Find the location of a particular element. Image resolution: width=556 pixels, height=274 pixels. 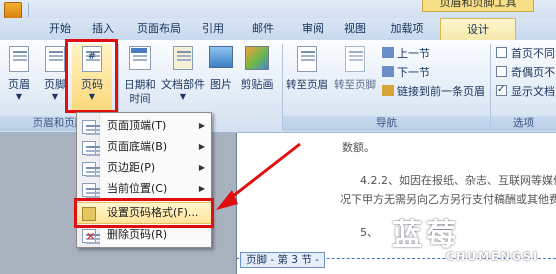

annotation-arrow-shaft is located at coordinates (264, 172).